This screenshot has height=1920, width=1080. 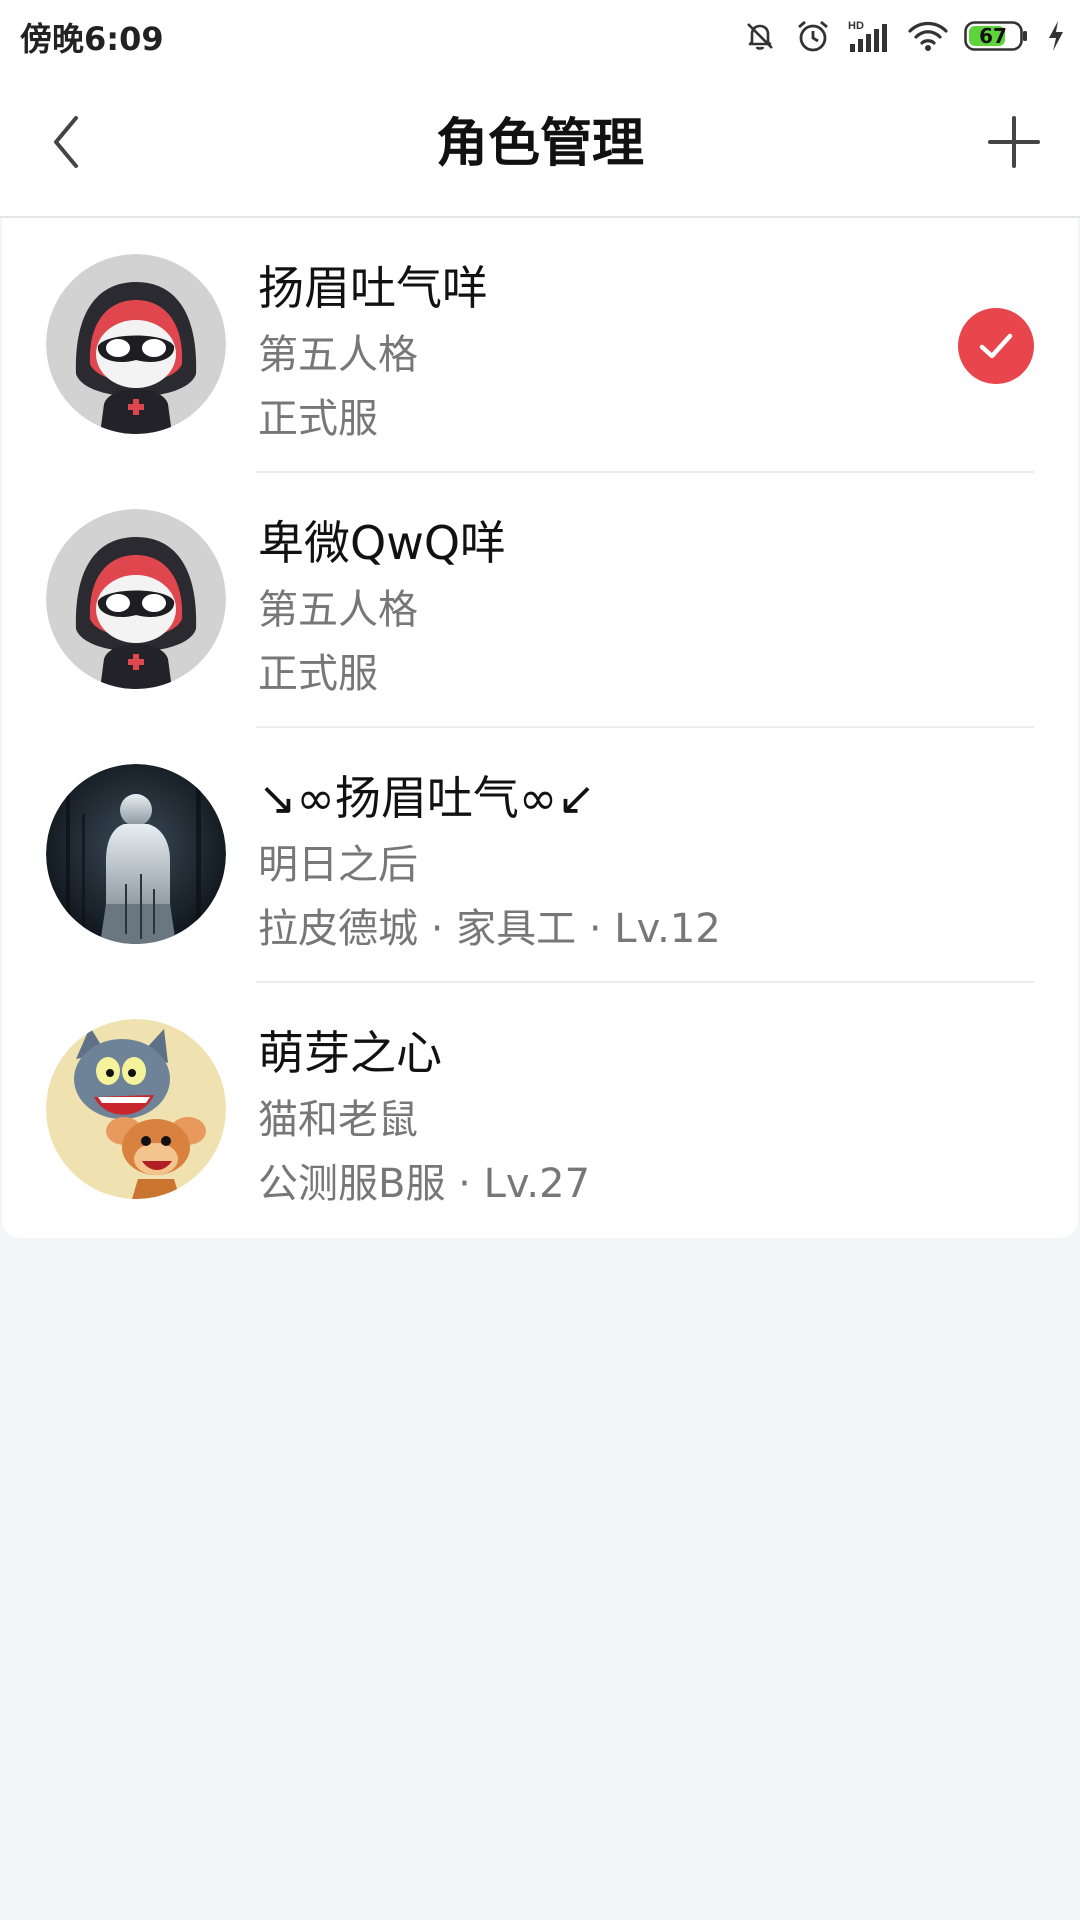 What do you see at coordinates (92, 39) in the screenshot?
I see `status-time: 傍晚6:09` at bounding box center [92, 39].